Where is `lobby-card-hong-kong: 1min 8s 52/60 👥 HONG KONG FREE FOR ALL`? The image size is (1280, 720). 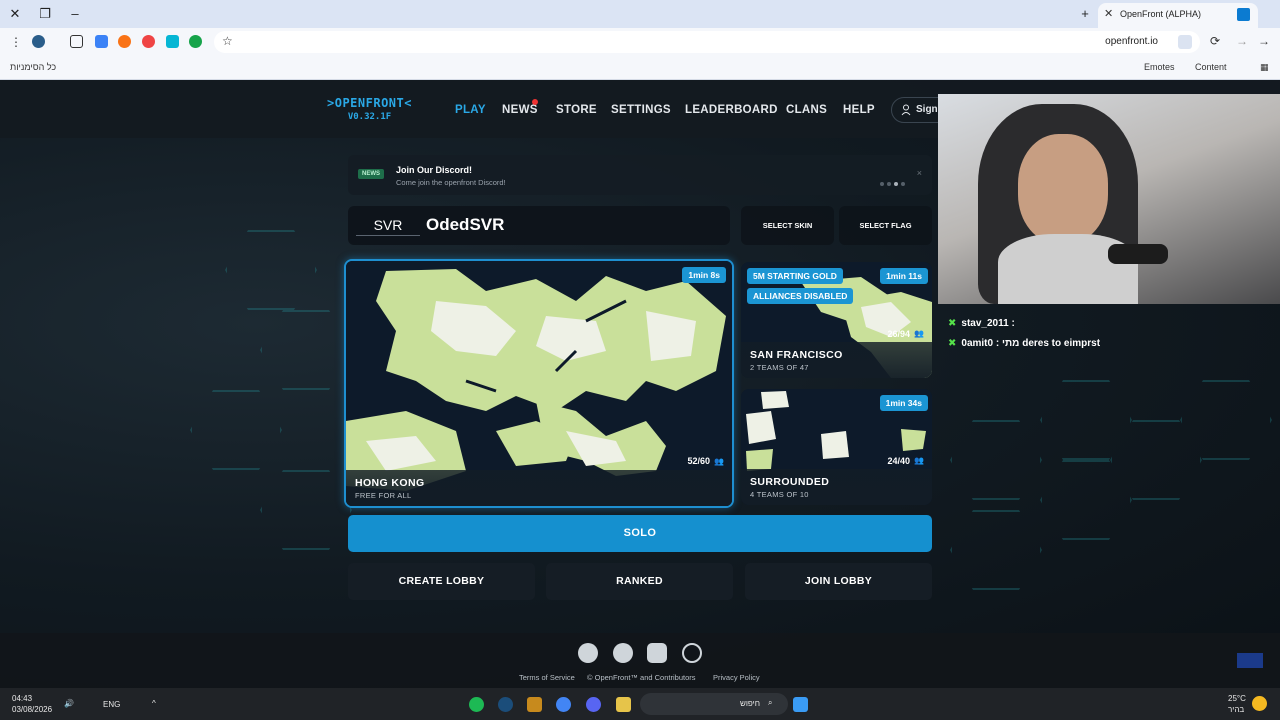
lobby-card-hong-kong: 1min 8s 52/60 👥 HONG KONG FREE FOR ALL is located at coordinates (539, 383).